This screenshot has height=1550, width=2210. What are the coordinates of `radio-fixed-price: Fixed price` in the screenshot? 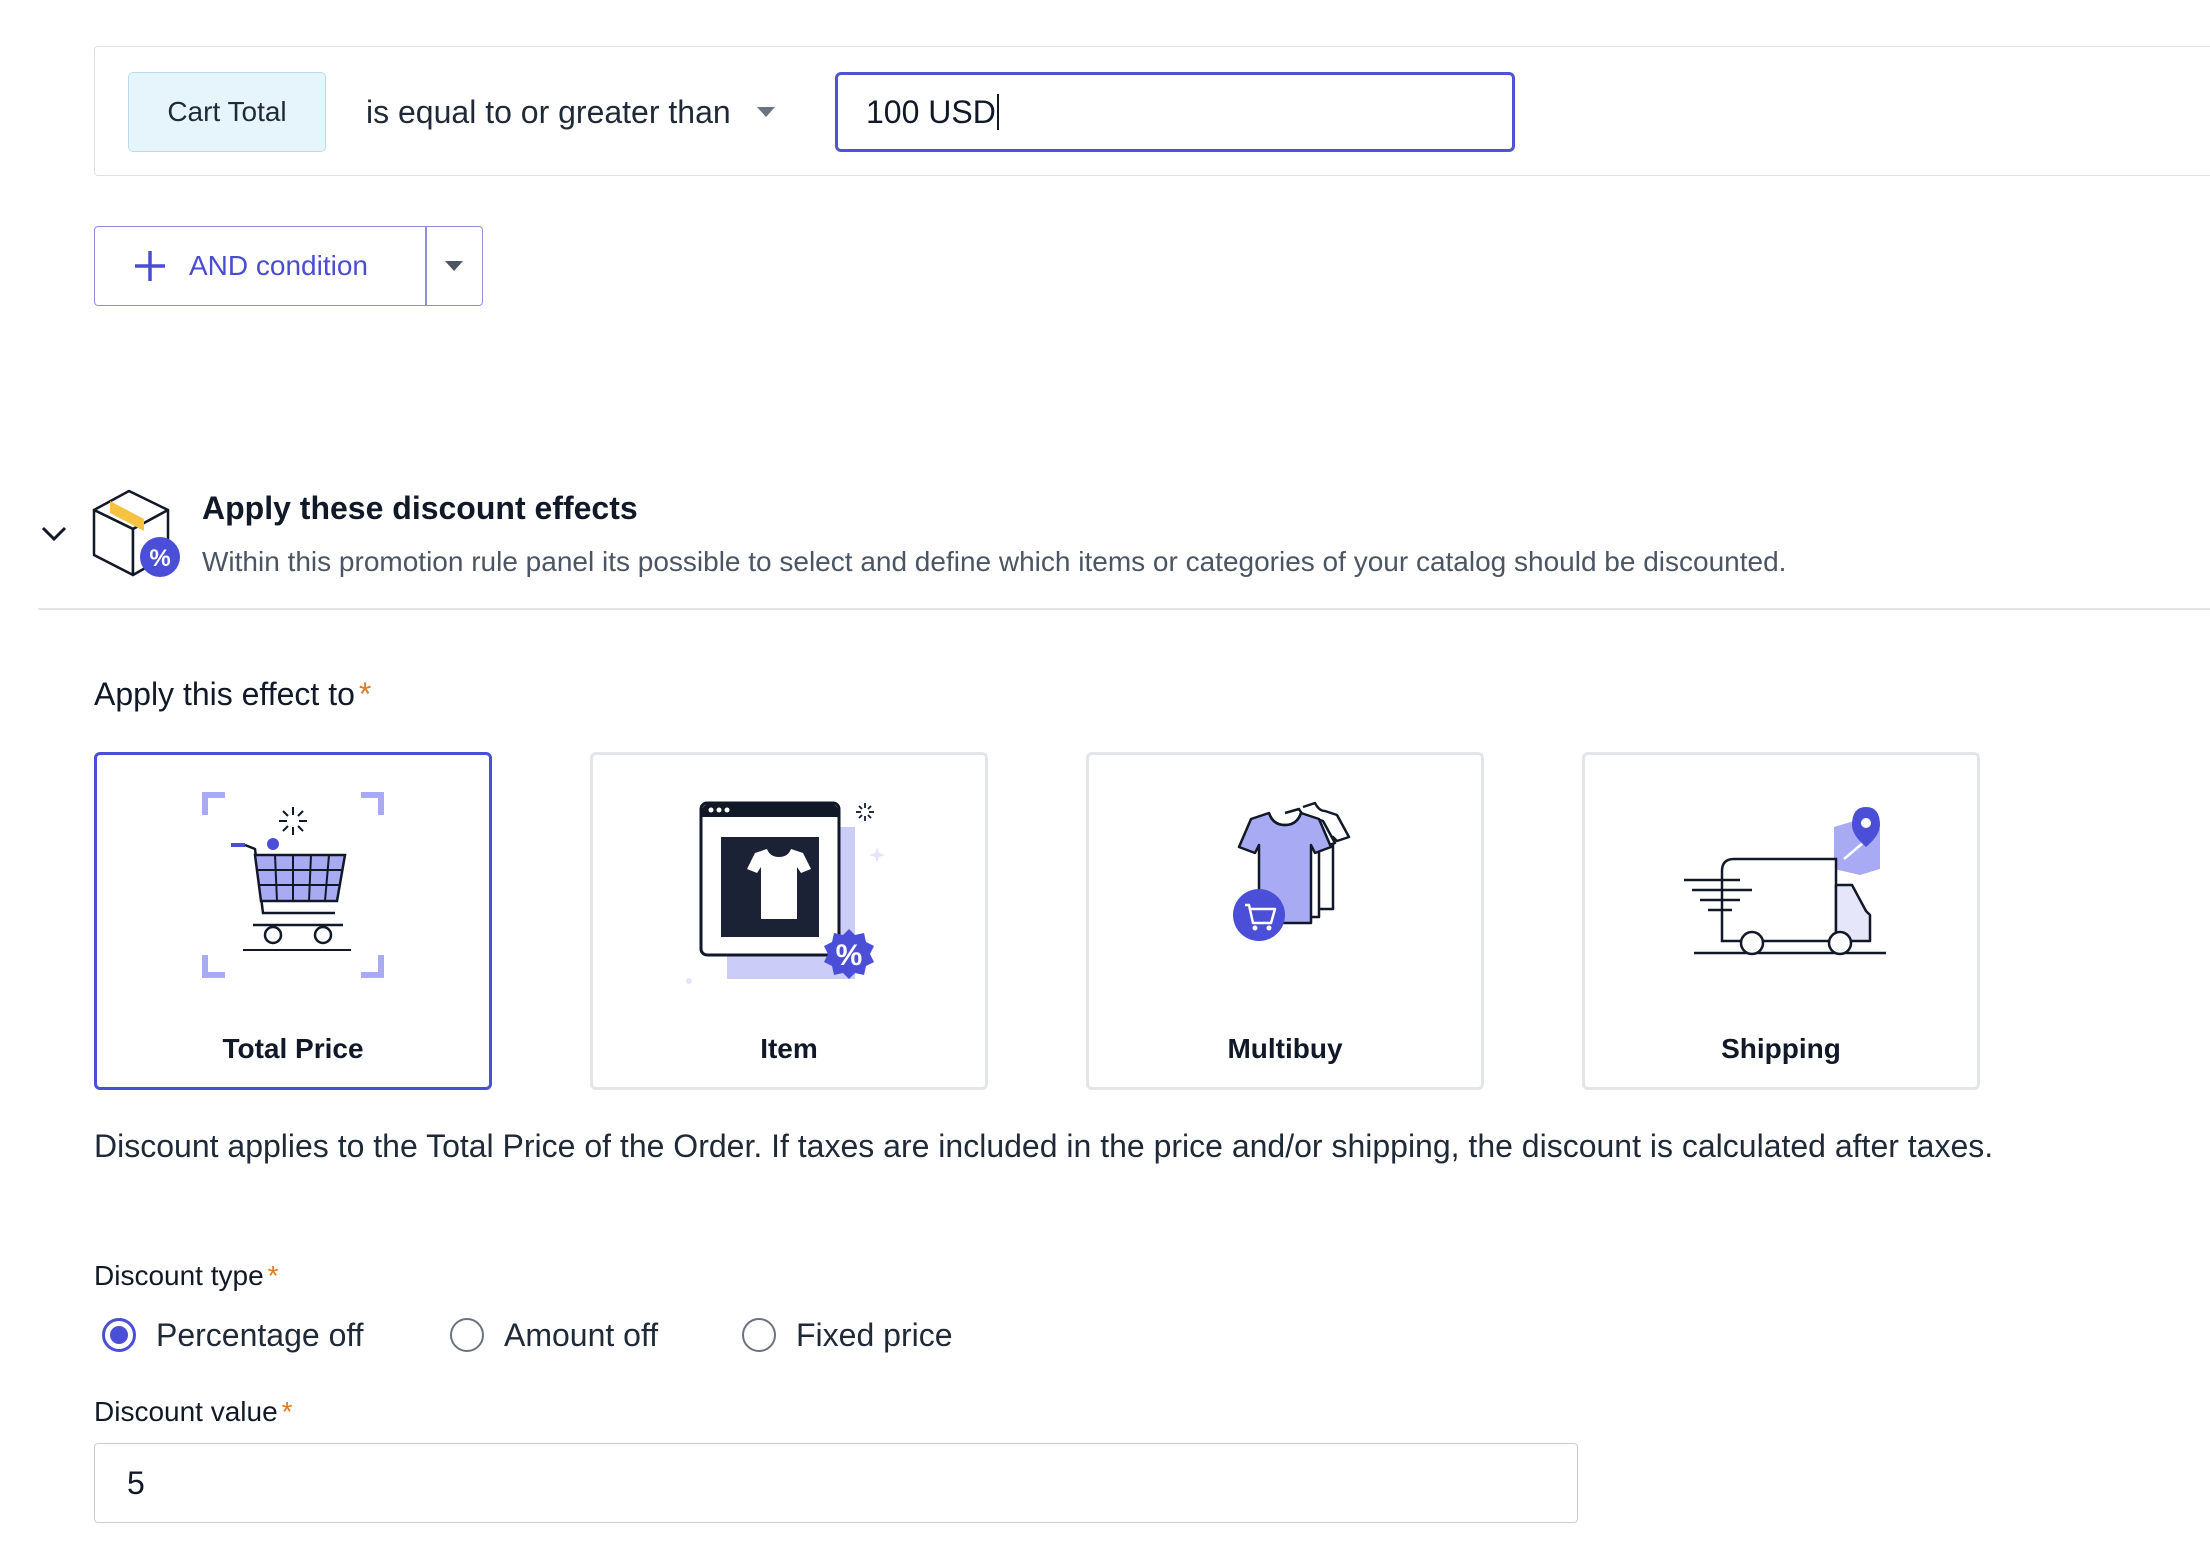 It's located at (847, 1335).